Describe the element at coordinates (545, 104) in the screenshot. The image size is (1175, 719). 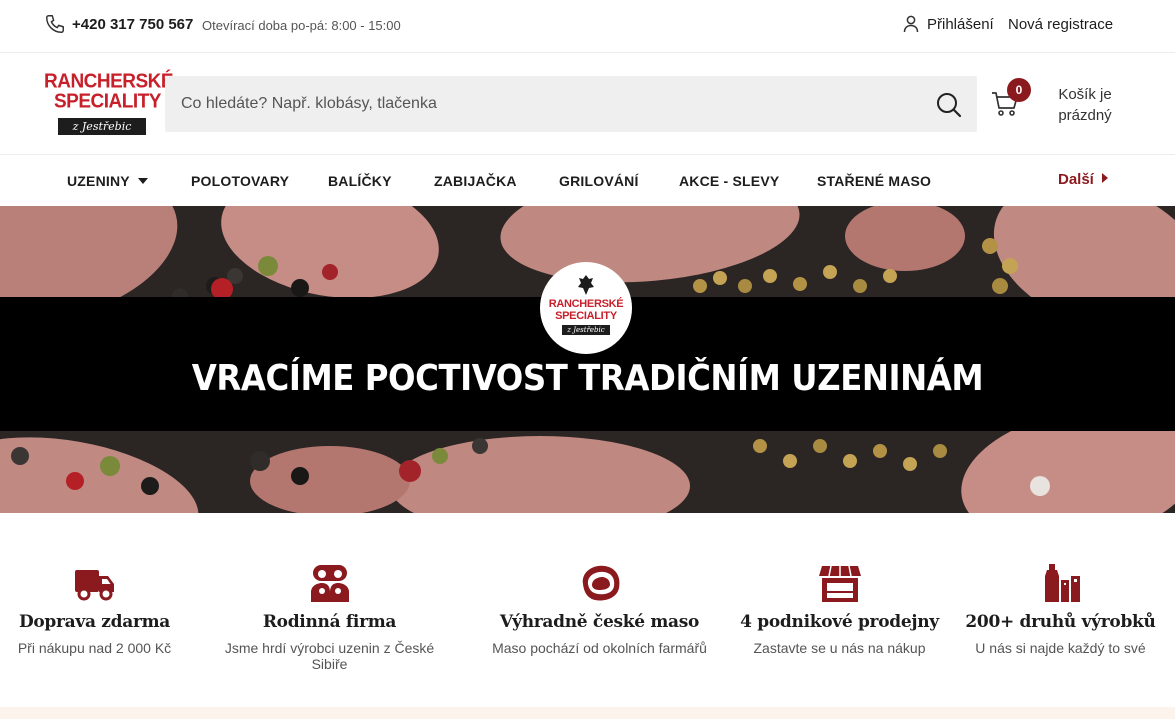
I see `search-input` at that location.